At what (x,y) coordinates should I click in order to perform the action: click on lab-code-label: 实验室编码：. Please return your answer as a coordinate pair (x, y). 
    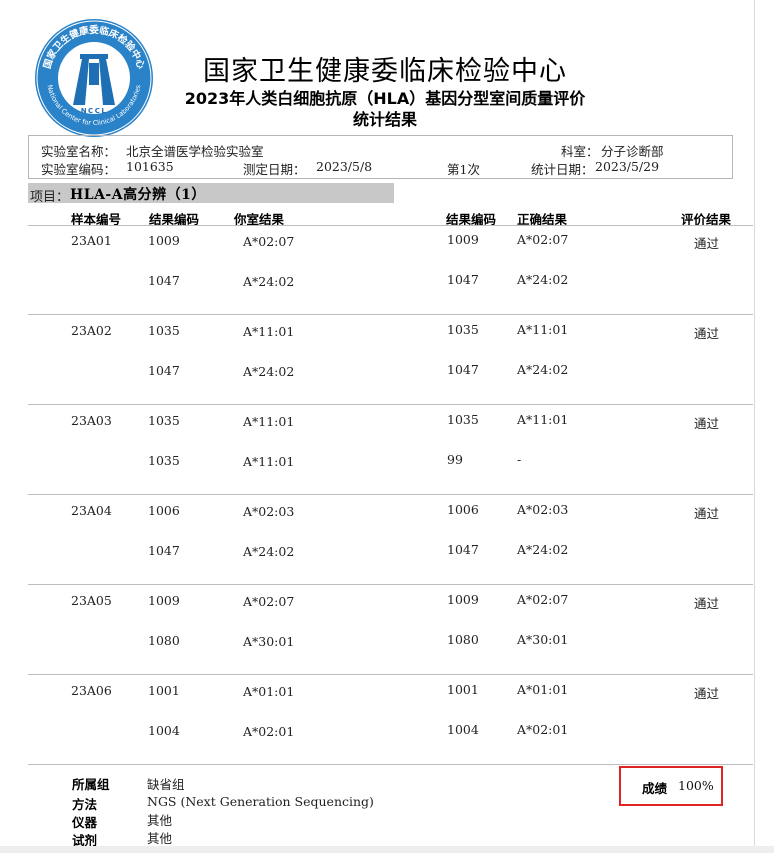
    Looking at the image, I should click on (79, 169).